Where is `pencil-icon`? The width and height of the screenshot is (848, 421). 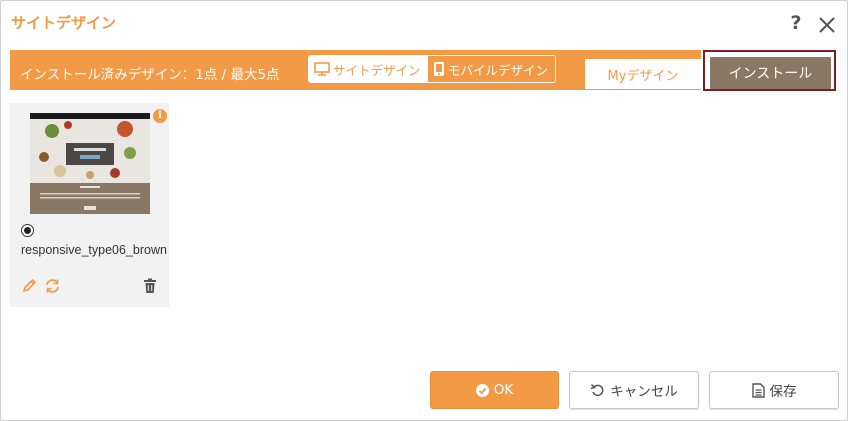
pencil-icon is located at coordinates (29, 285).